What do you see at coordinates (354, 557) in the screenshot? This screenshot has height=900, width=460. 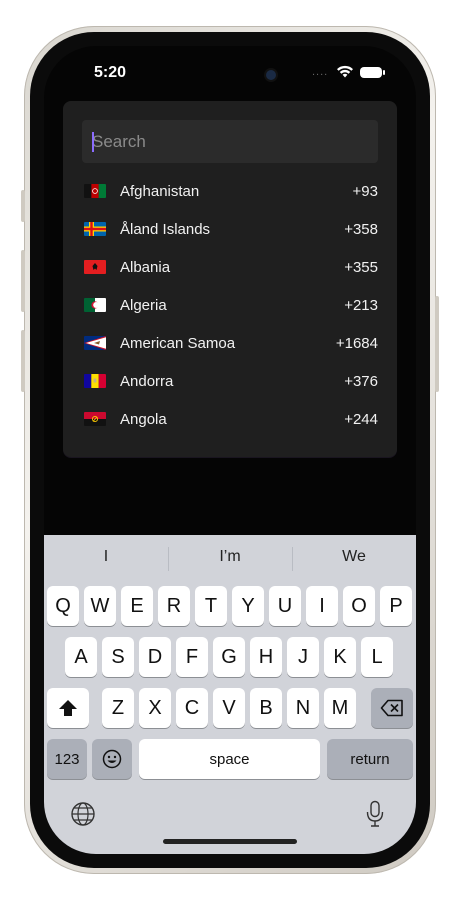 I see `suggestion-3: We` at bounding box center [354, 557].